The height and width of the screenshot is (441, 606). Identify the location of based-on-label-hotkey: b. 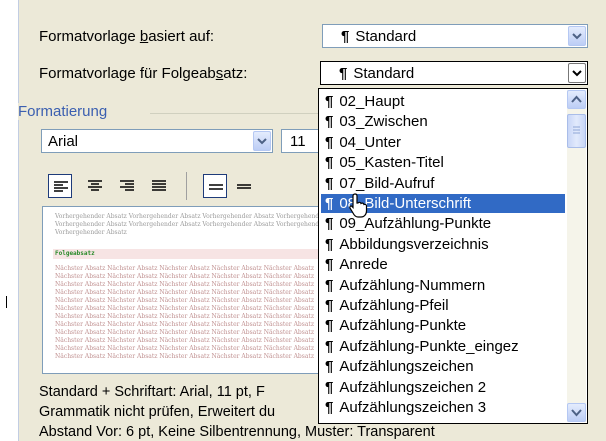
(144, 36).